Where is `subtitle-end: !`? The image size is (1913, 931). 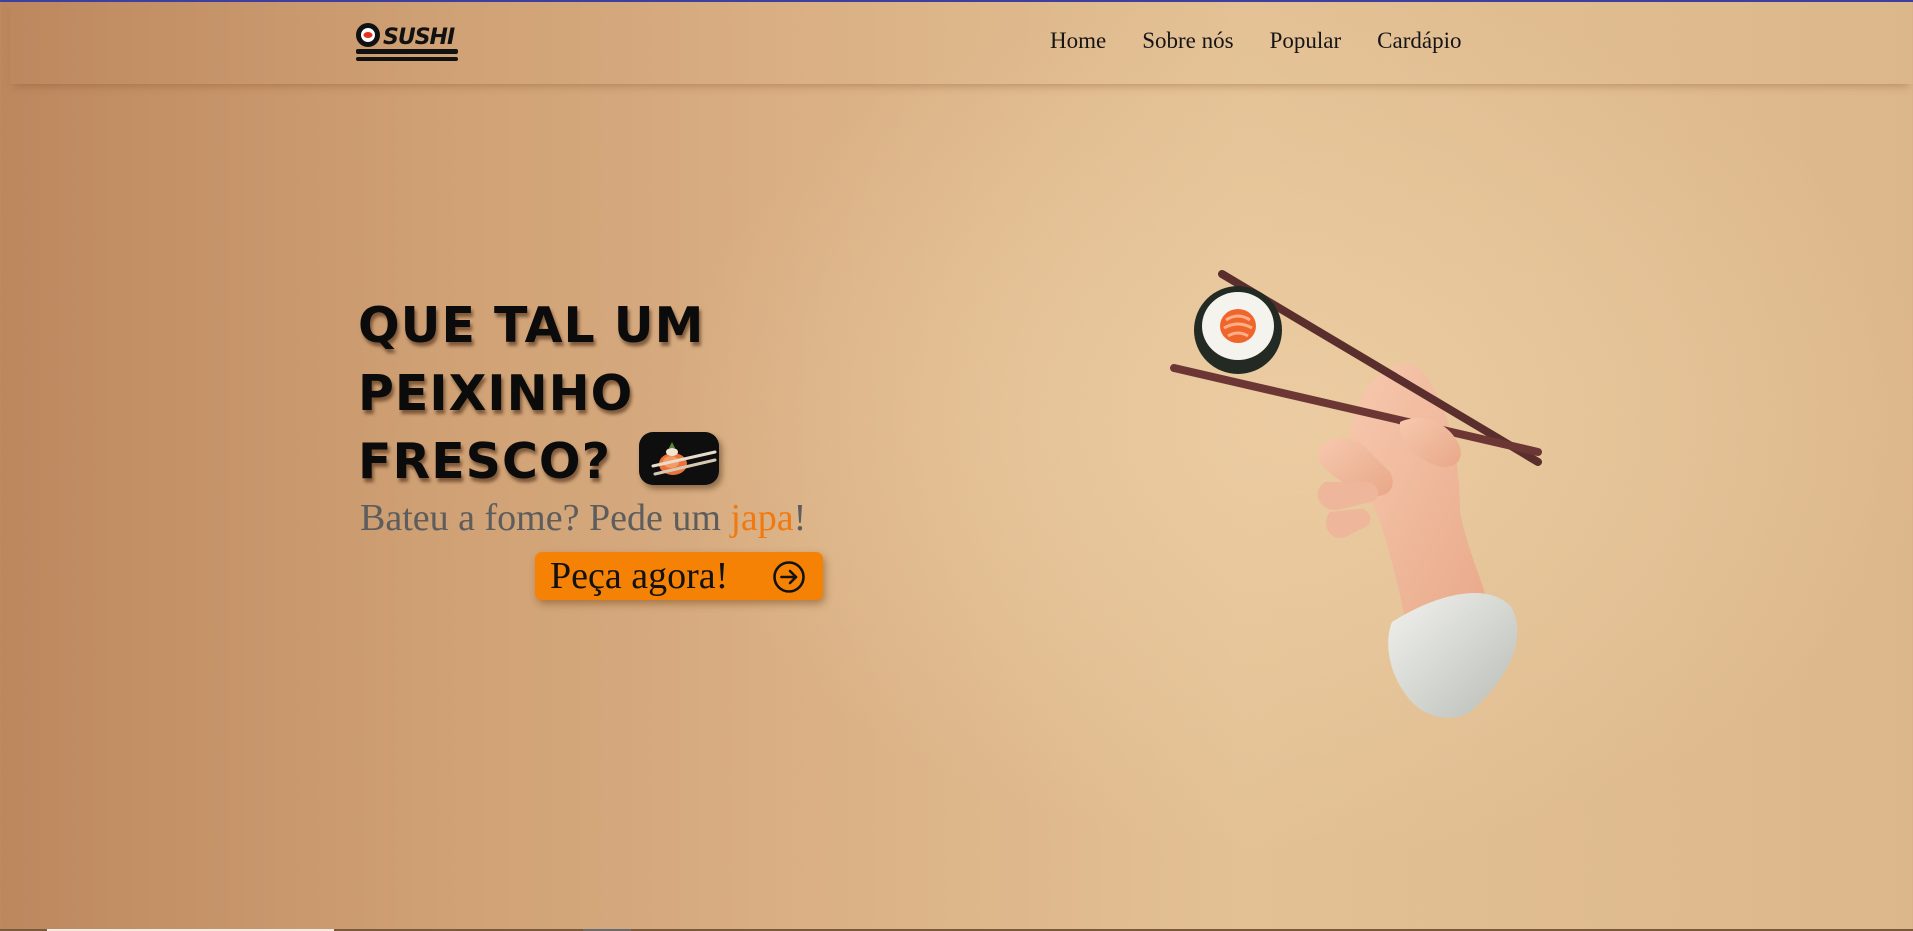 subtitle-end: ! is located at coordinates (800, 518).